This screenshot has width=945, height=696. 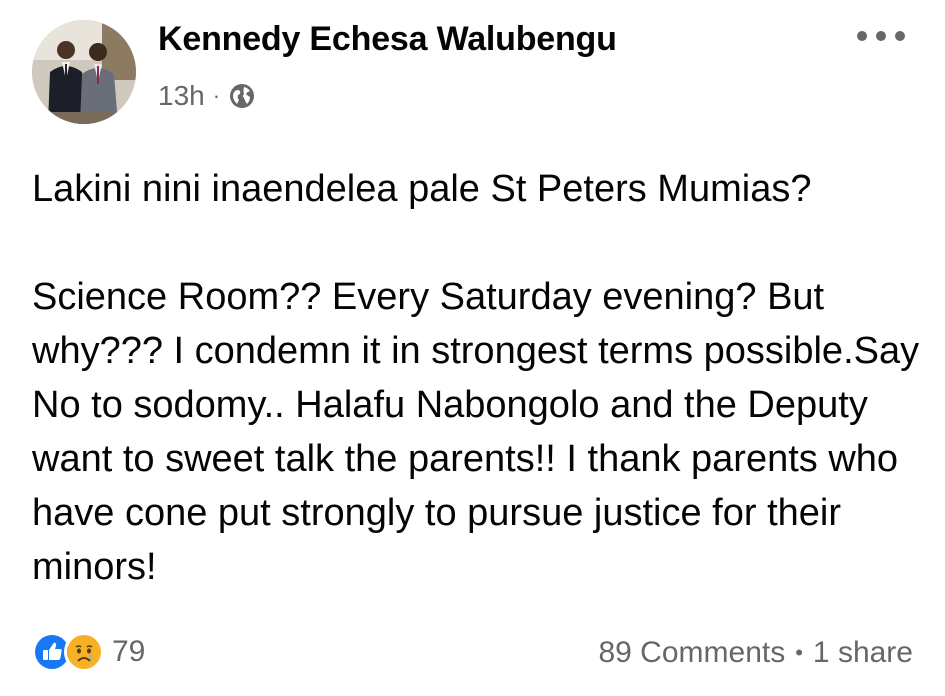 I want to click on shares-link: 1 share, so click(x=863, y=653).